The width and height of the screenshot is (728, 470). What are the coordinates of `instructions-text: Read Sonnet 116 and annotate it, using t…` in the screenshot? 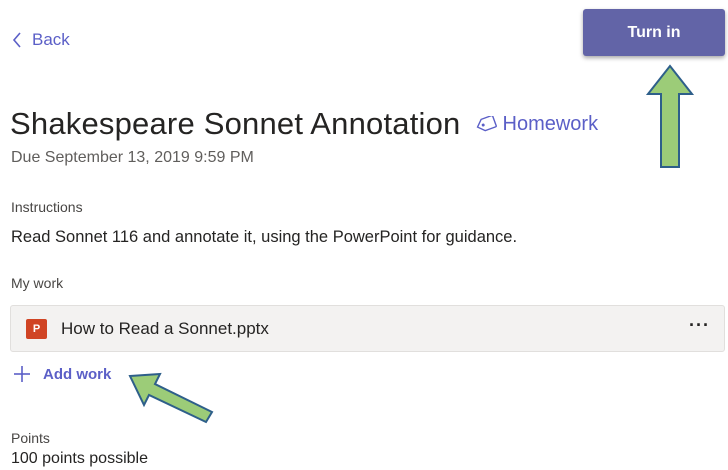 It's located at (264, 237).